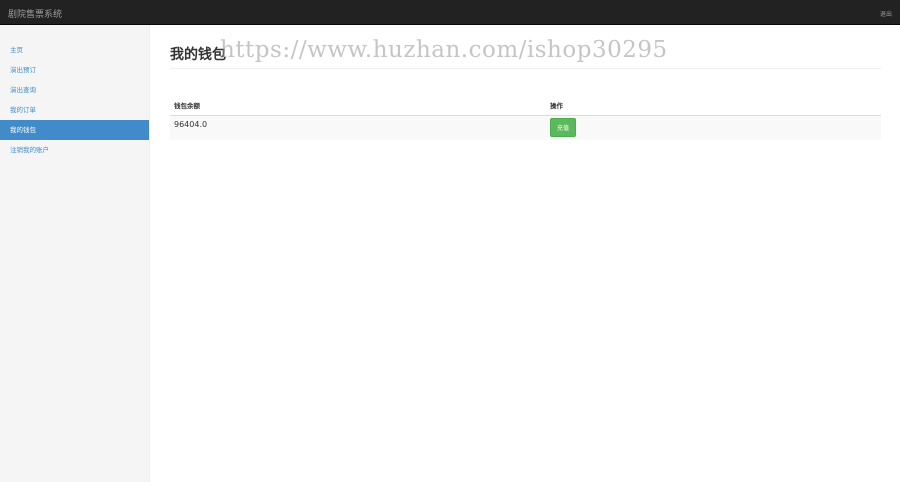 Image resolution: width=900 pixels, height=482 pixels. I want to click on watermark-text: https://www.huzhan.com/ishop30295, so click(444, 50).